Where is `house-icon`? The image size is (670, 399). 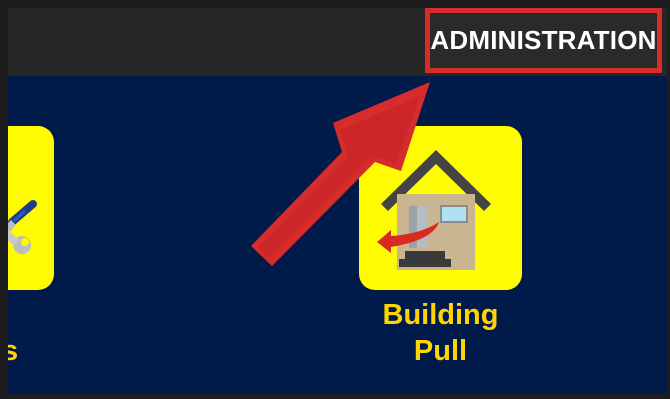 house-icon is located at coordinates (434, 210).